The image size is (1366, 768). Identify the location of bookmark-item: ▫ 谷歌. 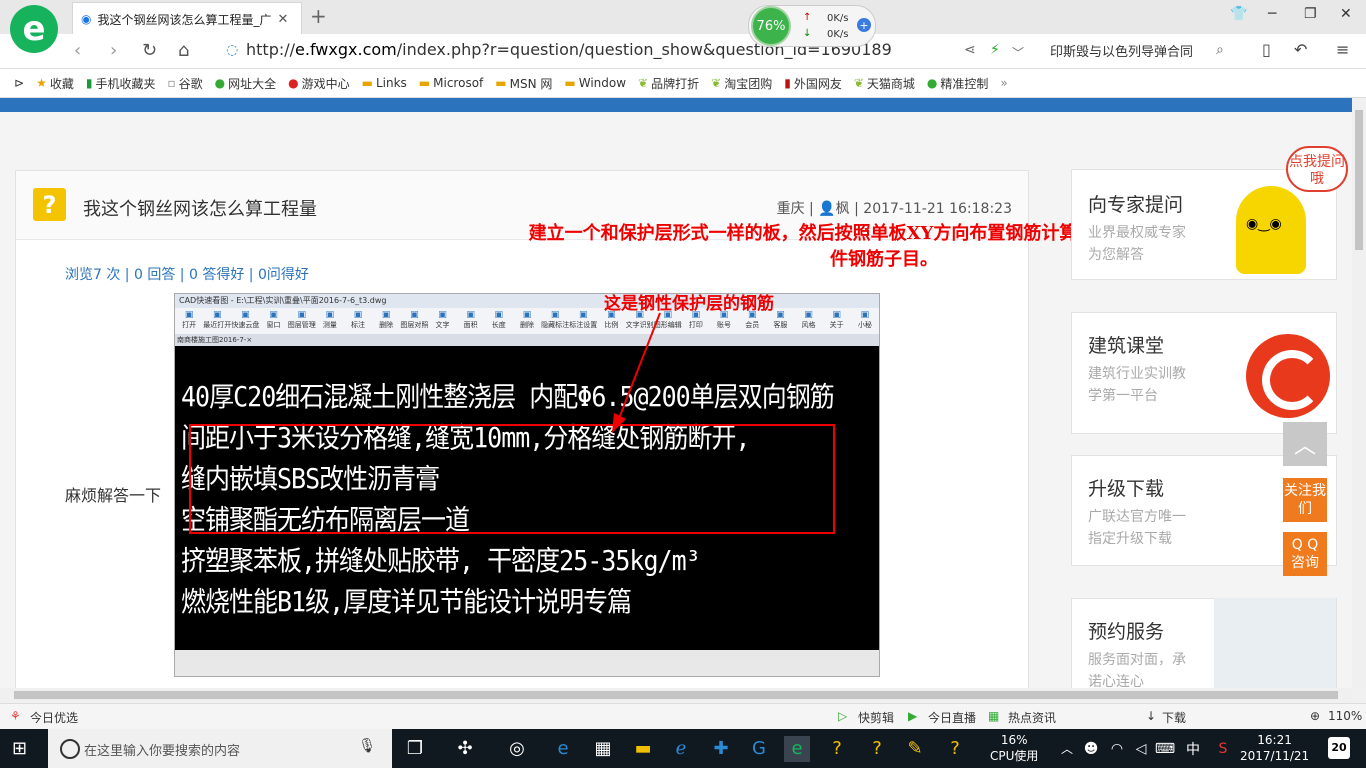
(184, 83).